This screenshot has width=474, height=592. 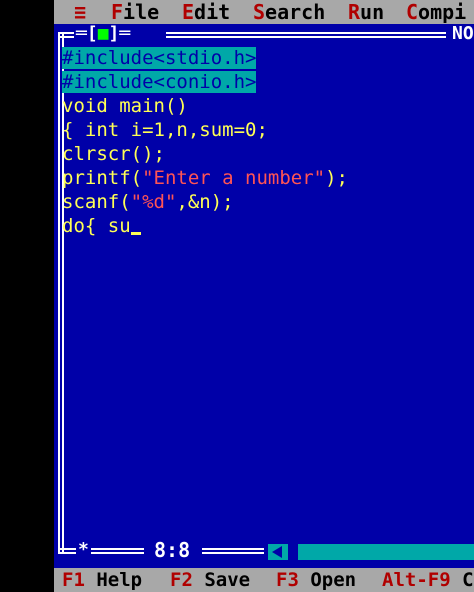 What do you see at coordinates (416, 580) in the screenshot?
I see `alt-f9-key: Alt-F9` at bounding box center [416, 580].